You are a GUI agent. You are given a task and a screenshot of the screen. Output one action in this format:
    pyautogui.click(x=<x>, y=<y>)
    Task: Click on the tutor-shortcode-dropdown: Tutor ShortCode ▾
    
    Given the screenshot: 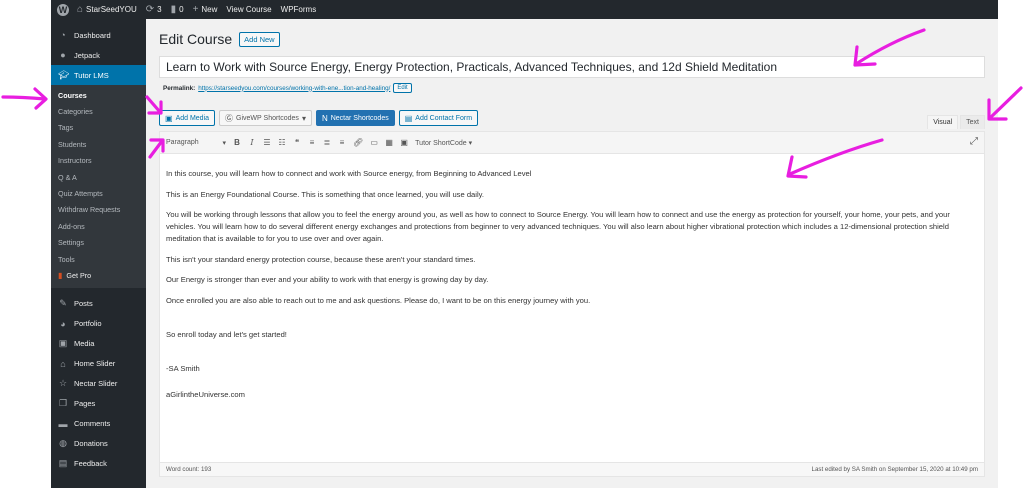 What is the action you would take?
    pyautogui.click(x=443, y=143)
    